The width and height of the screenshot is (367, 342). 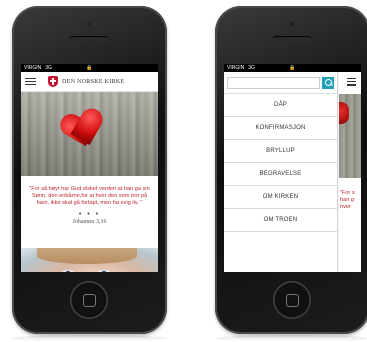 I want to click on phone-left-reflection, so click(x=89, y=338).